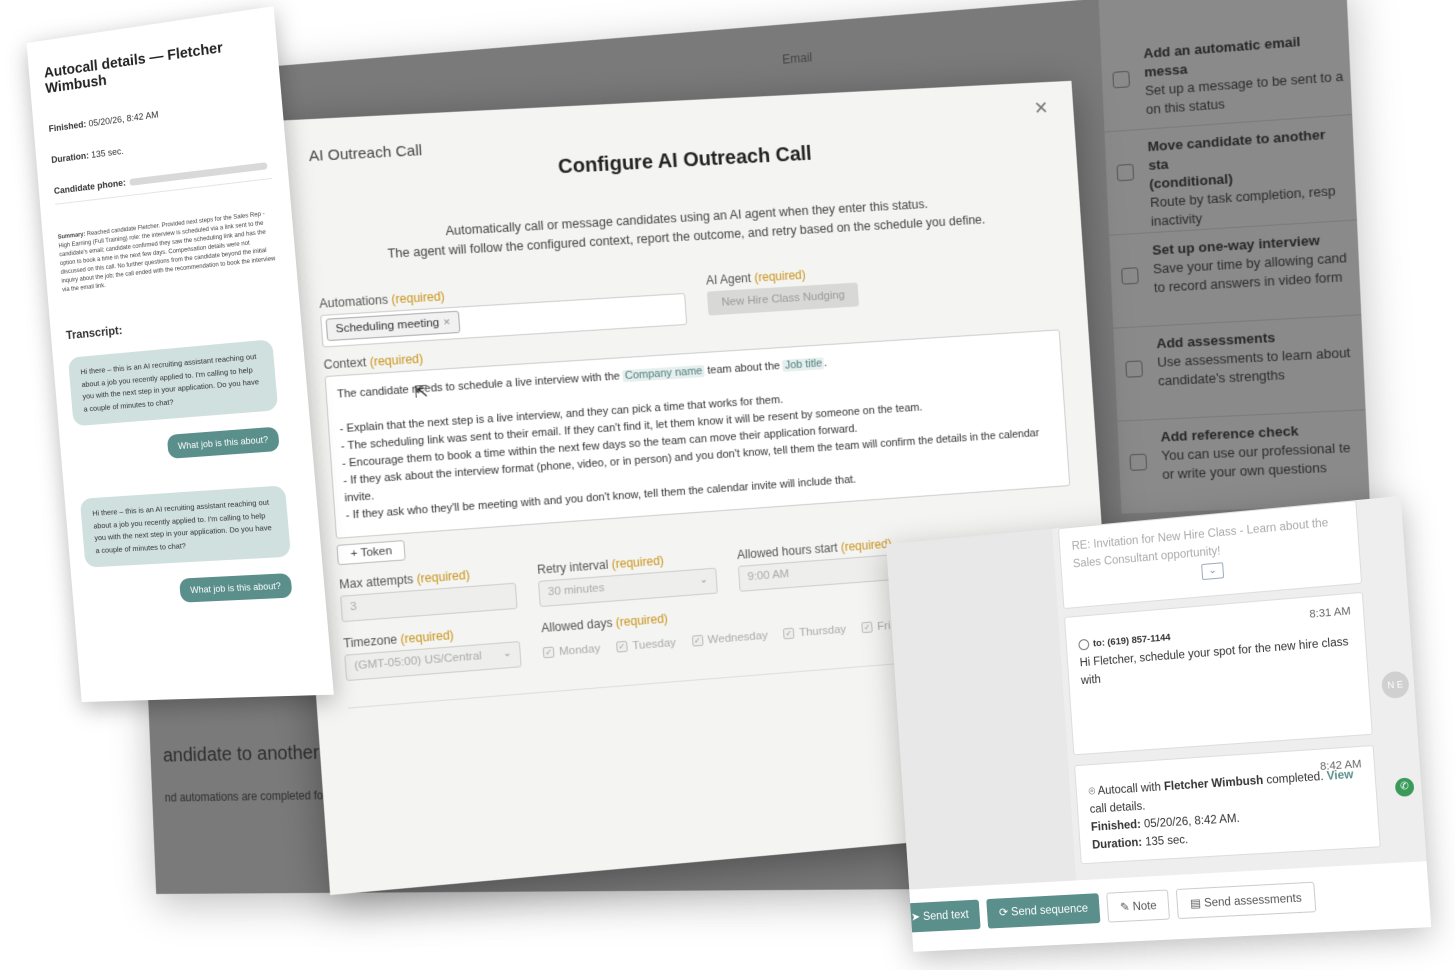 Image resolution: width=1455 pixels, height=970 pixels. What do you see at coordinates (157, 114) in the screenshot?
I see `finished-row: Finished: 05/20/26, 8:42 AM` at bounding box center [157, 114].